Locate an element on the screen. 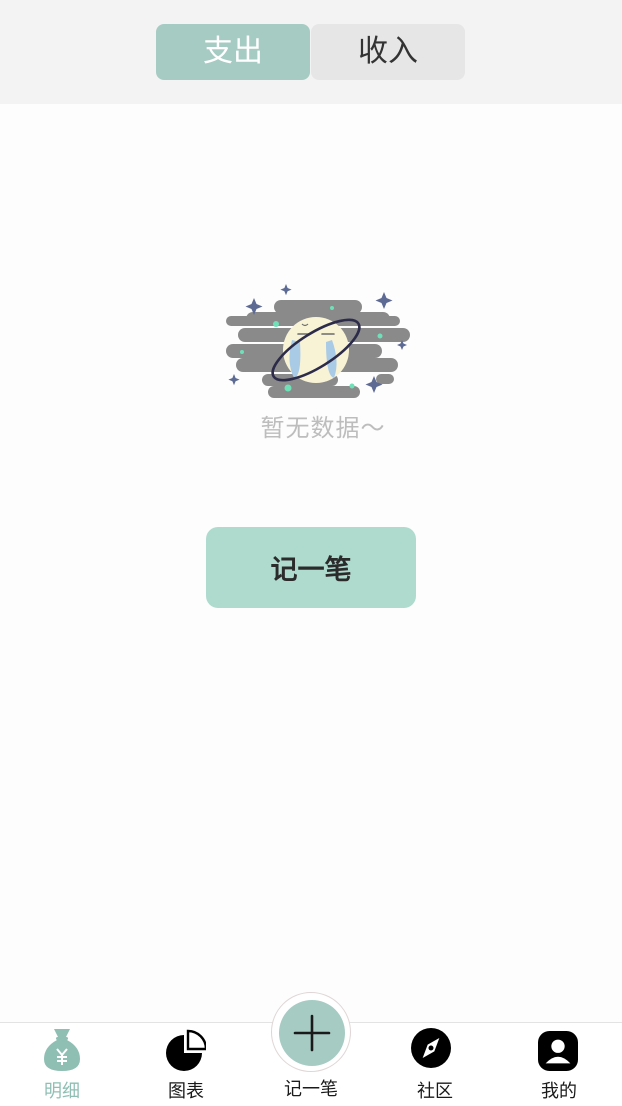  tab-profile-label: 我的 is located at coordinates (559, 1091).